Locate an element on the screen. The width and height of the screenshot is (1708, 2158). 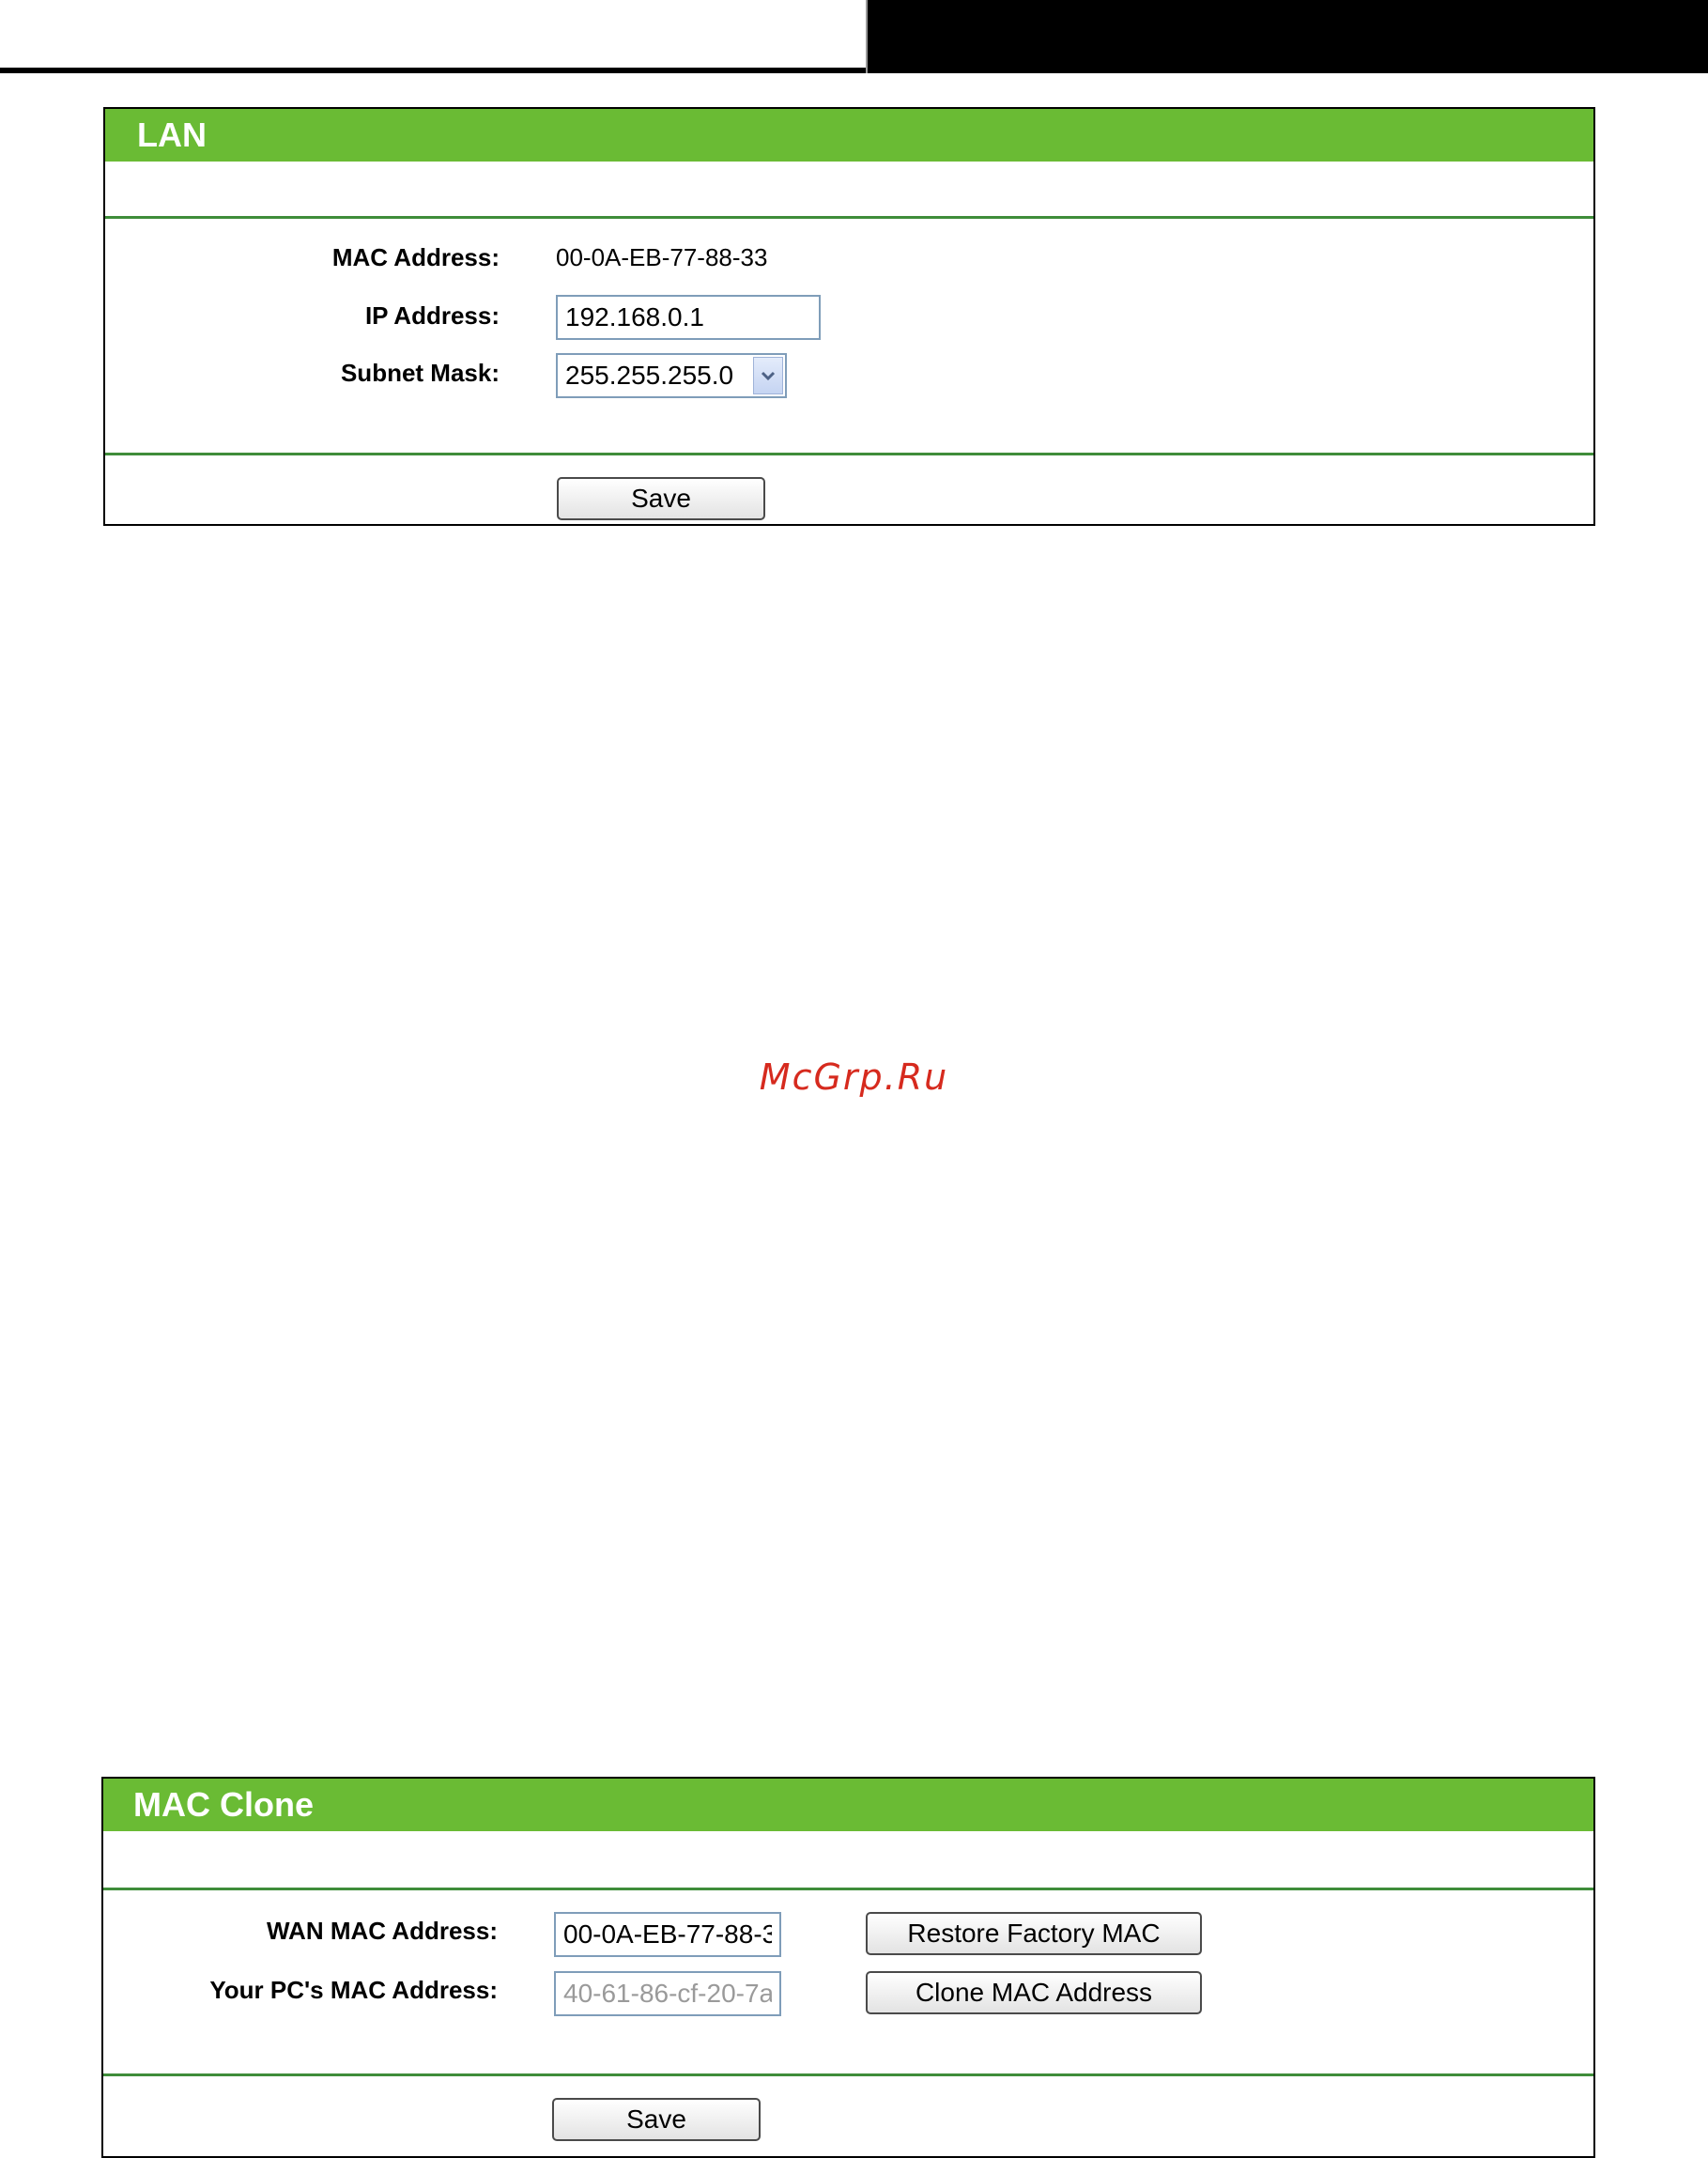
ip-address-input is located at coordinates (688, 317).